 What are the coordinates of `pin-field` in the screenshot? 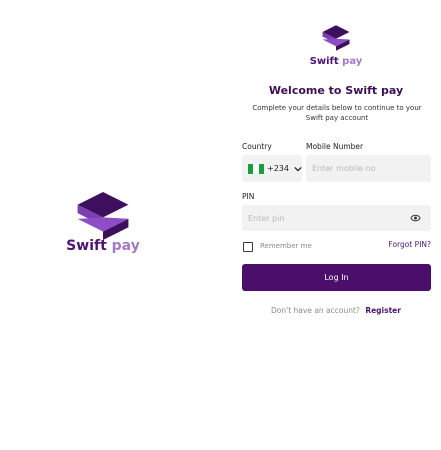 It's located at (336, 218).